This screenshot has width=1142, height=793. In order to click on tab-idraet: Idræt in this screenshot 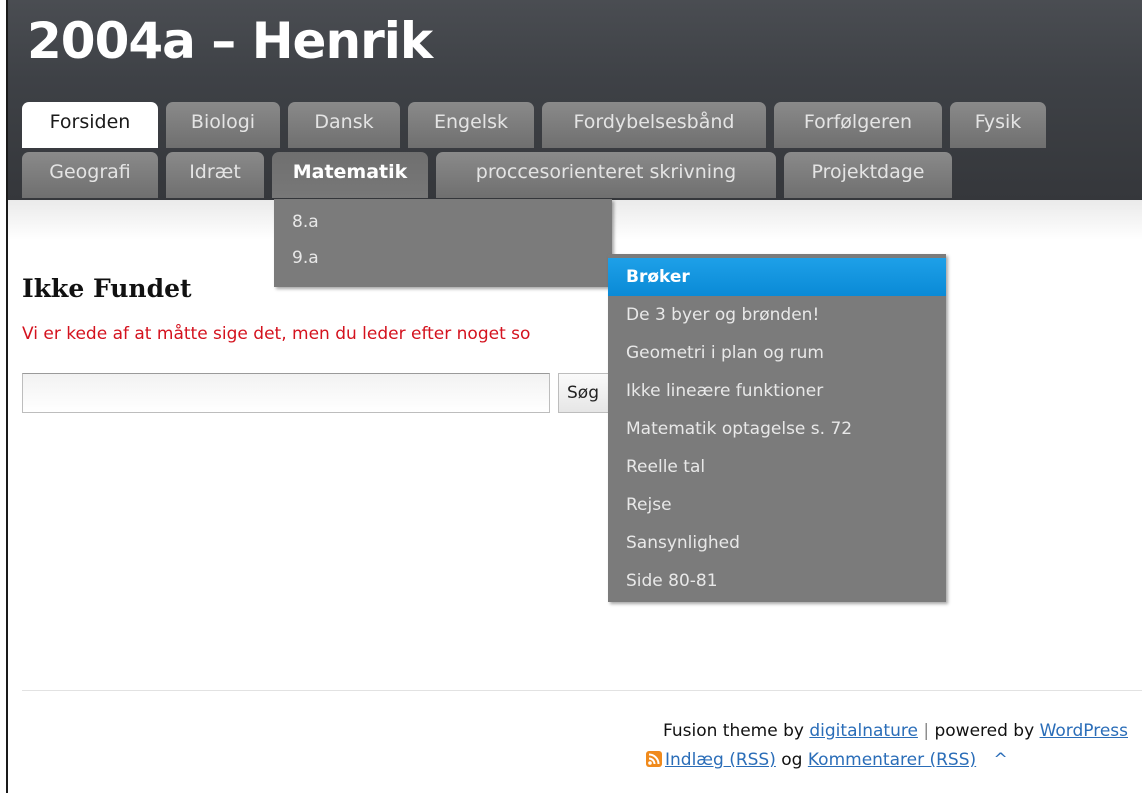, I will do `click(215, 175)`.